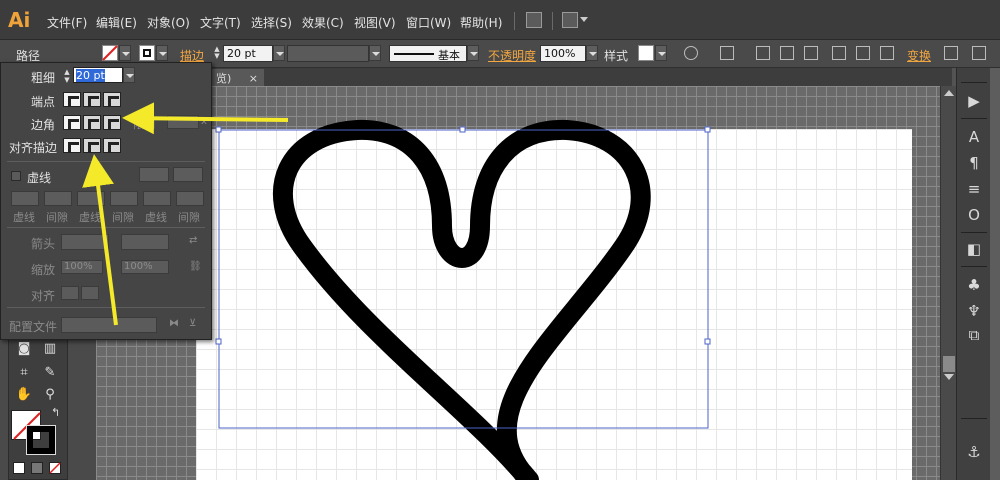  What do you see at coordinates (100, 240) in the screenshot?
I see `annotation-arrow-align` at bounding box center [100, 240].